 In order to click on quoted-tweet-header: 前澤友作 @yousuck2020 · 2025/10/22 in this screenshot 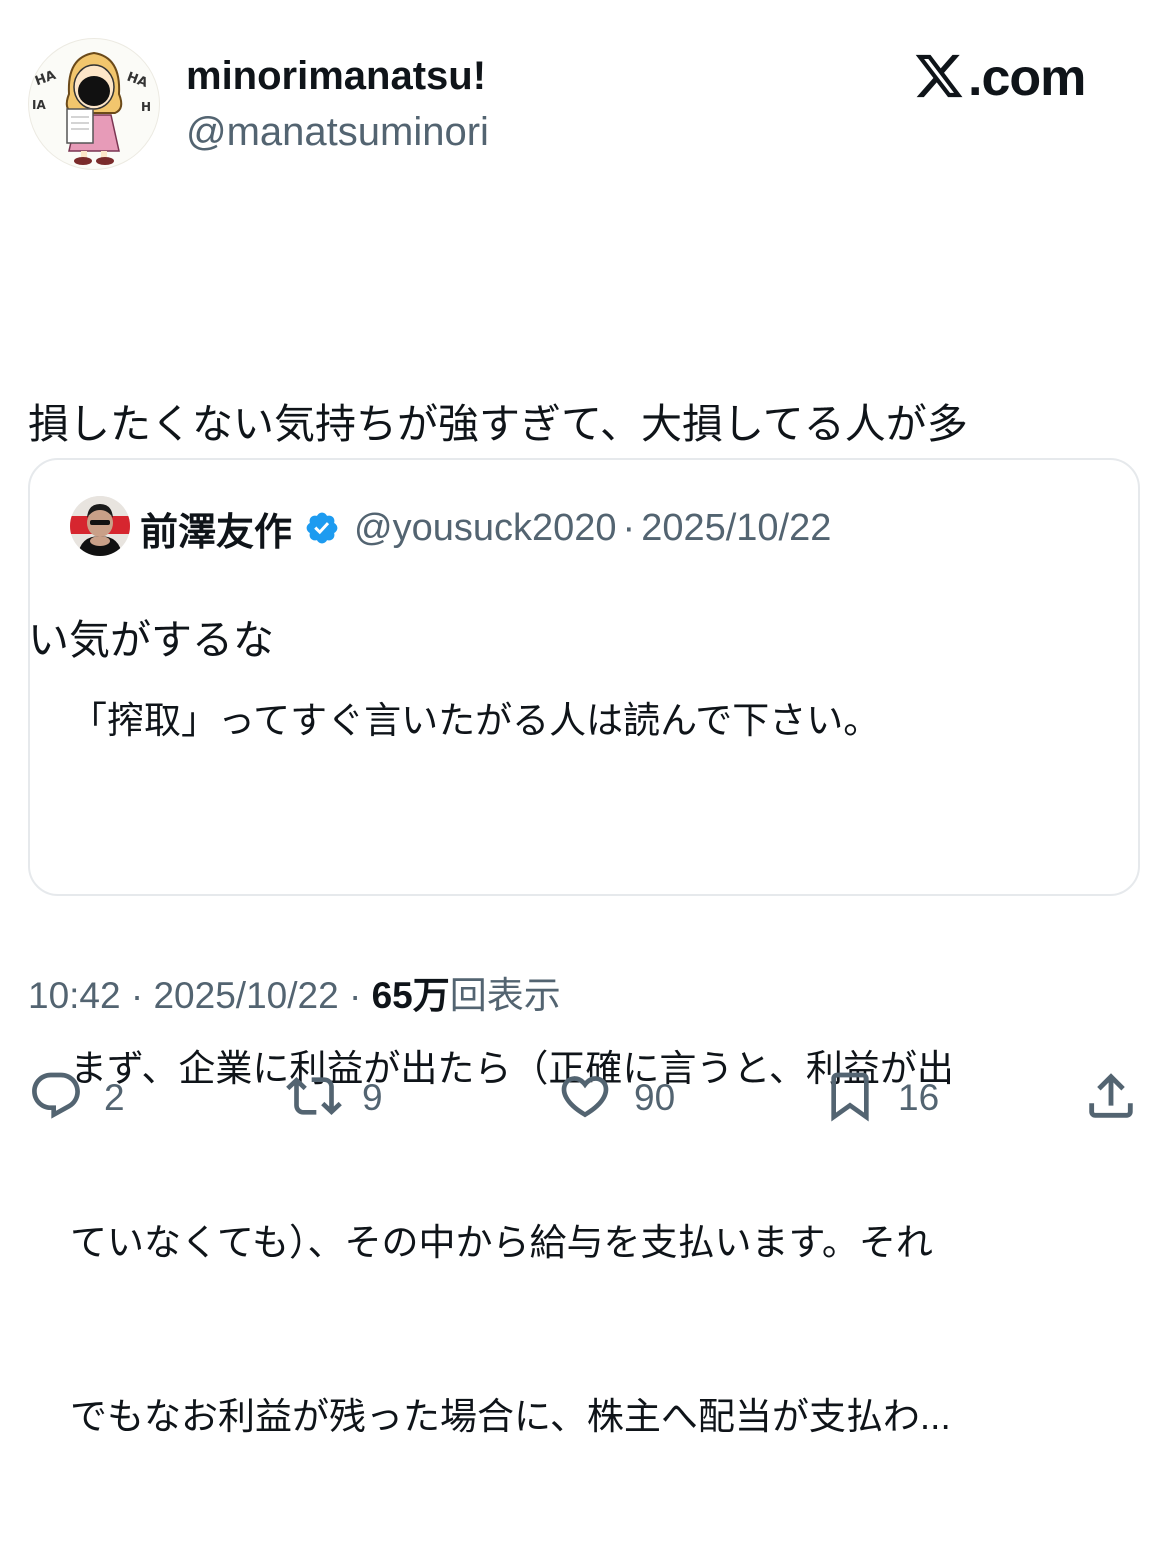, I will do `click(485, 528)`.